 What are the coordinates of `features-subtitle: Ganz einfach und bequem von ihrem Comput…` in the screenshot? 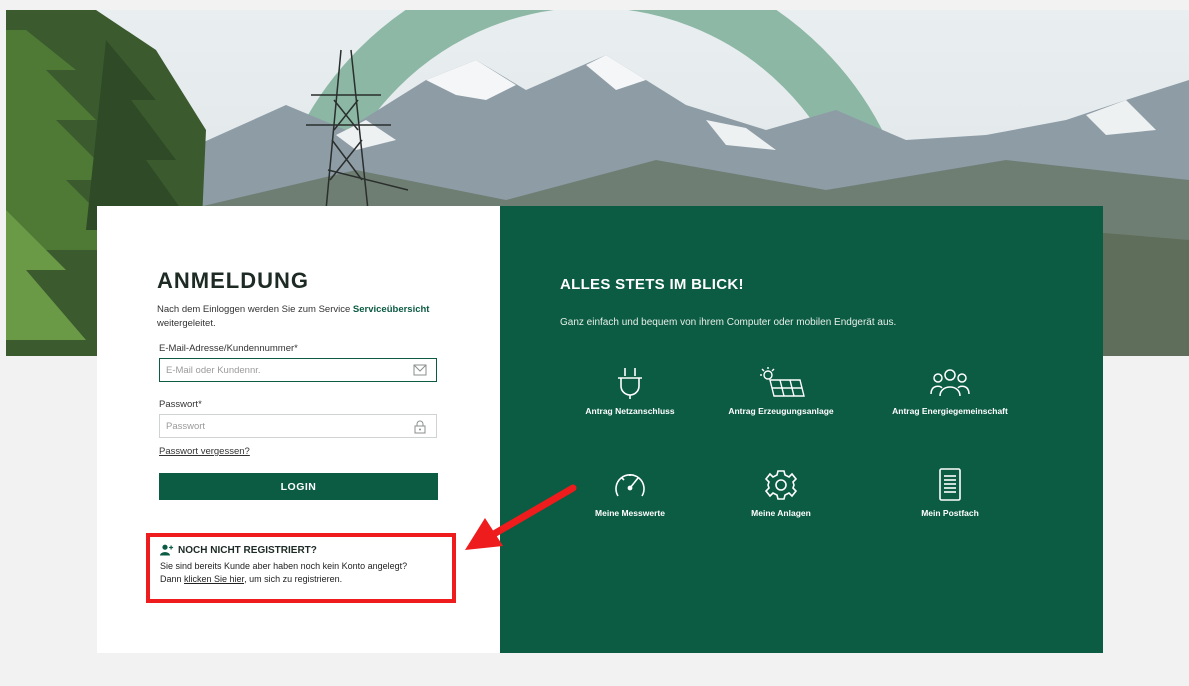 It's located at (728, 322).